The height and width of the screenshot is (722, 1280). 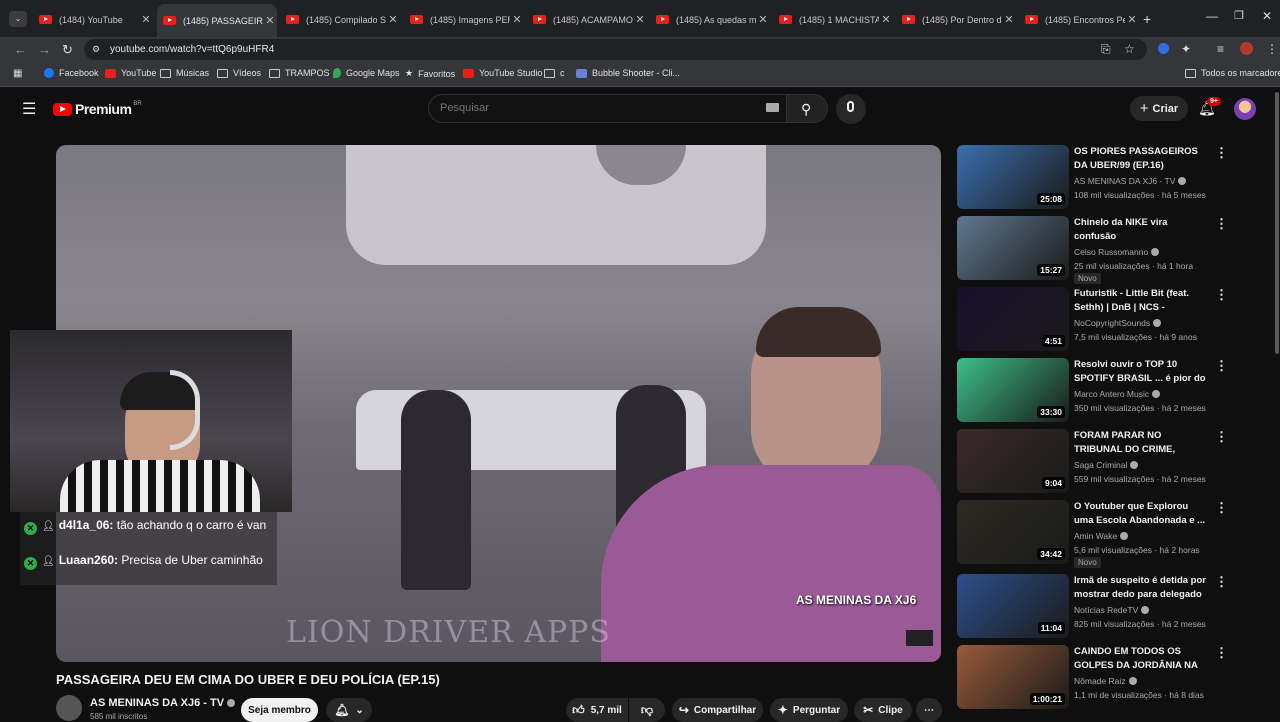 I want to click on recommended-title: Chinelo da NIKE vira confusão, so click(x=1141, y=230).